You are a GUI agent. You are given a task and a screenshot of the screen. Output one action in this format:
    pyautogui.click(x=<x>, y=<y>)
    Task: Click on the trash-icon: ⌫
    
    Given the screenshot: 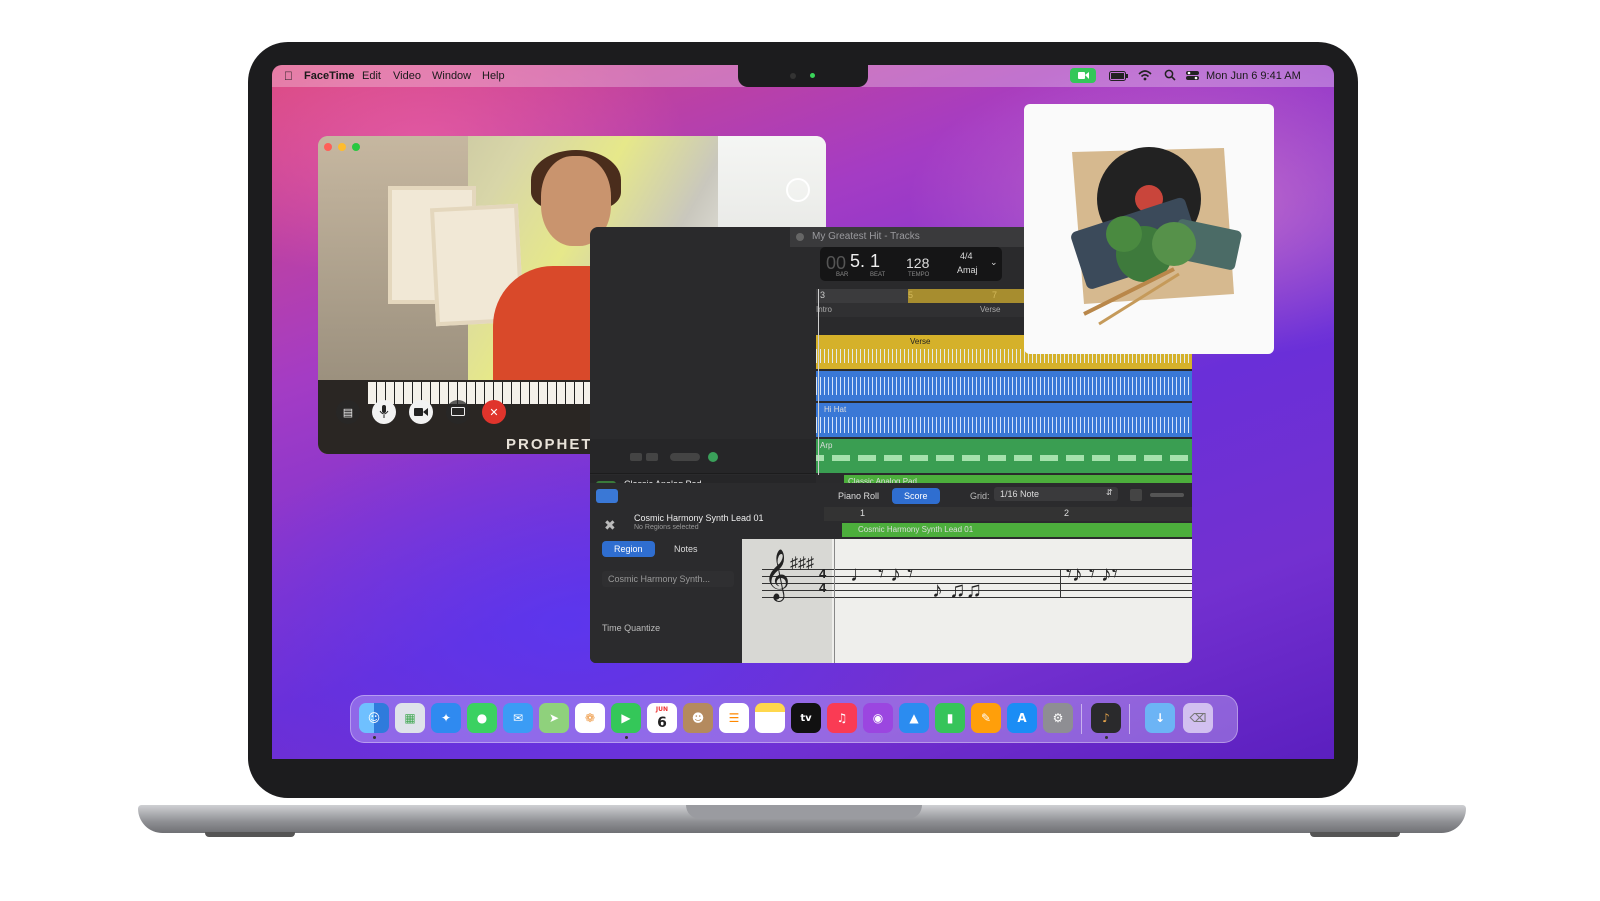 What is the action you would take?
    pyautogui.click(x=1198, y=718)
    